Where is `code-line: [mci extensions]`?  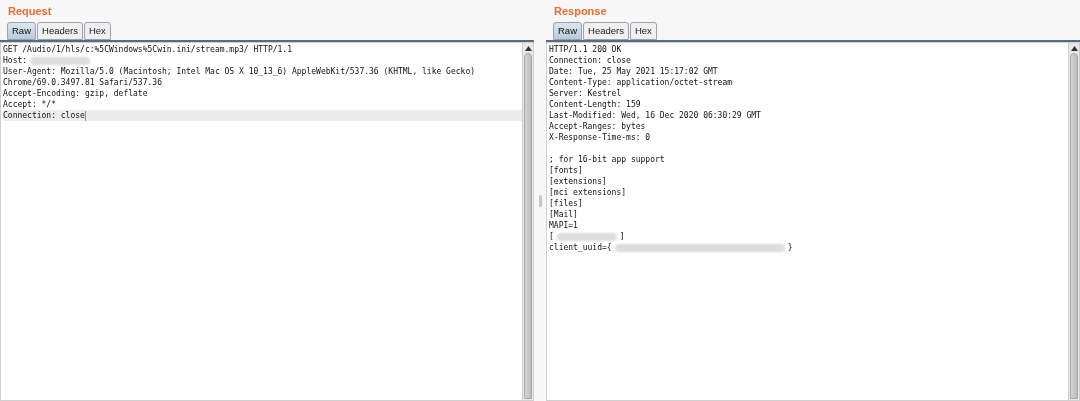 code-line: [mci extensions] is located at coordinates (588, 192).